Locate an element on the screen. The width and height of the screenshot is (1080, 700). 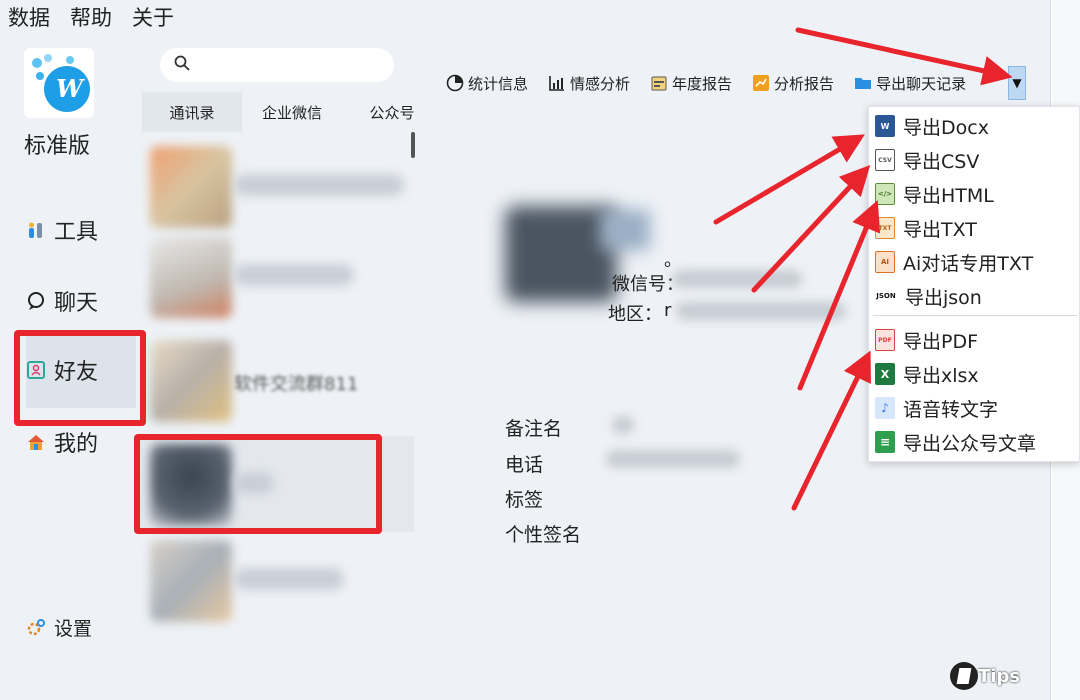
menu-item-label: 导出公众号文章 is located at coordinates (970, 443).